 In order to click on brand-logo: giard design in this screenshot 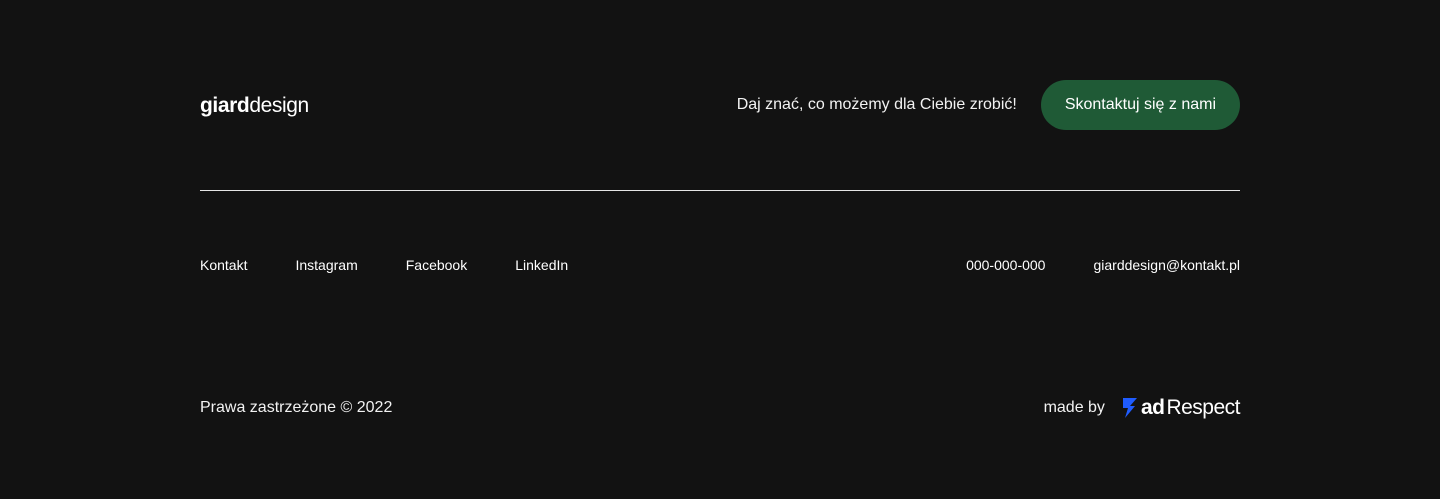, I will do `click(254, 105)`.